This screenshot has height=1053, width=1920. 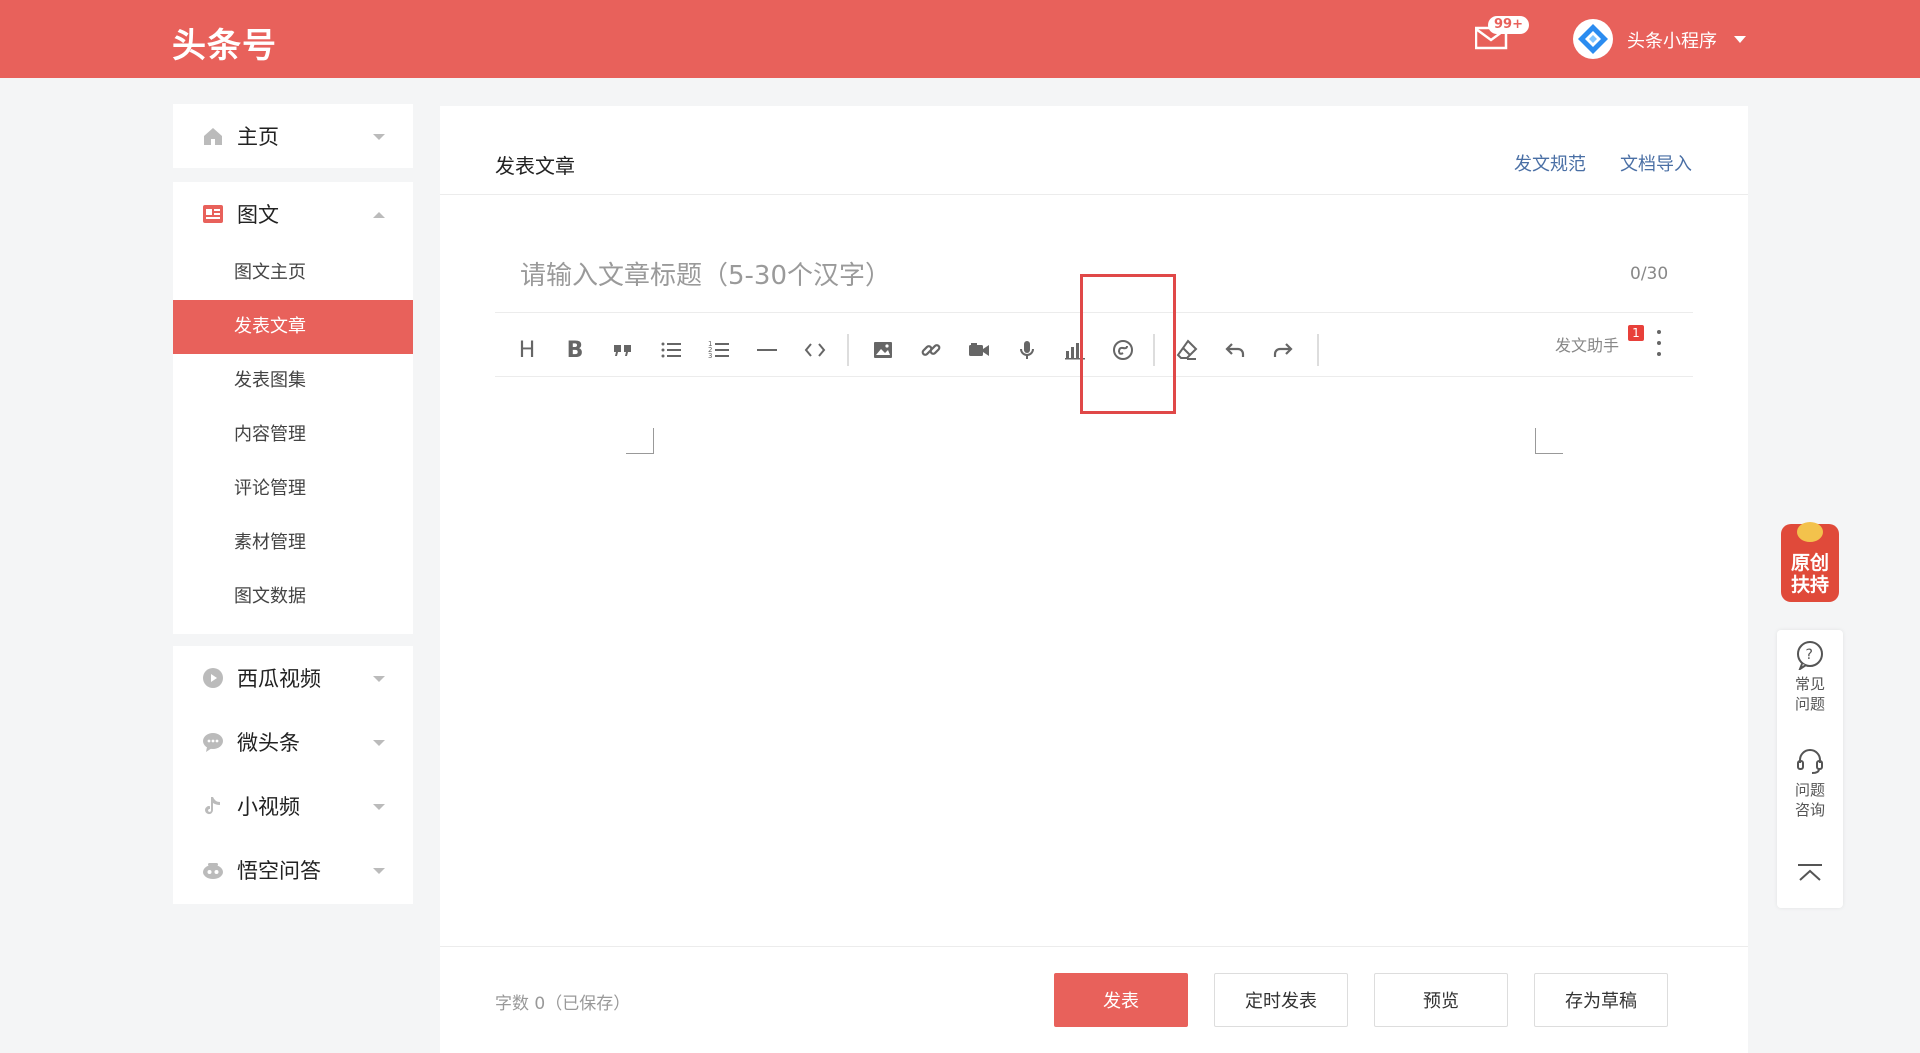 I want to click on quote-button, so click(x=623, y=350).